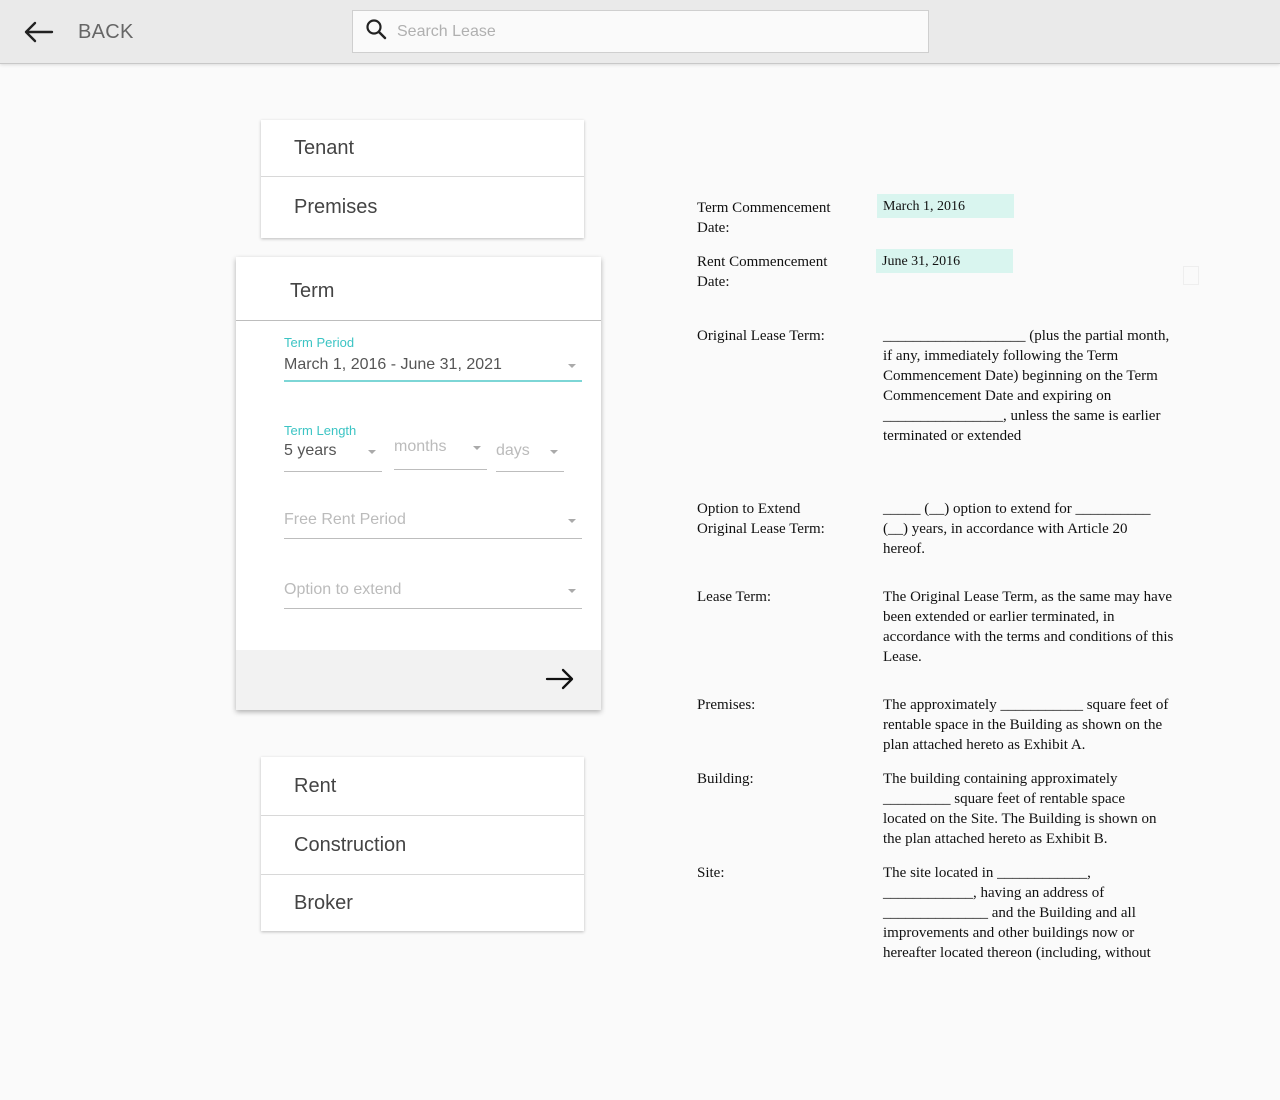 The width and height of the screenshot is (1280, 1100). What do you see at coordinates (319, 342) in the screenshot?
I see `term-period-label: Term Period` at bounding box center [319, 342].